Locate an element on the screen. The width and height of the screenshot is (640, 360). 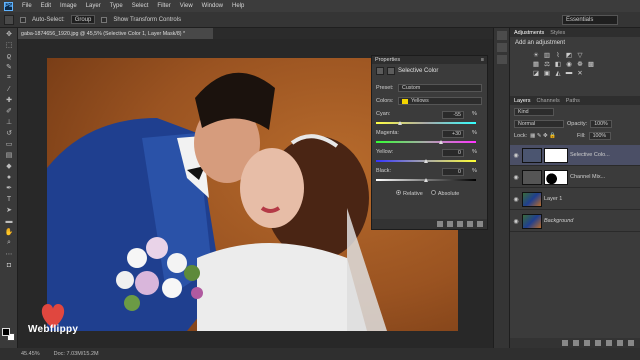
menu-filter: Filter is located at coordinates (163, 6).